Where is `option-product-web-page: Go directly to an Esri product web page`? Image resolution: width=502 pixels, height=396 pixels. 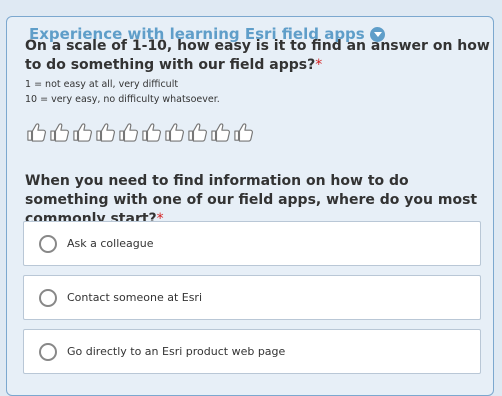 option-product-web-page: Go directly to an Esri product web page is located at coordinates (252, 351).